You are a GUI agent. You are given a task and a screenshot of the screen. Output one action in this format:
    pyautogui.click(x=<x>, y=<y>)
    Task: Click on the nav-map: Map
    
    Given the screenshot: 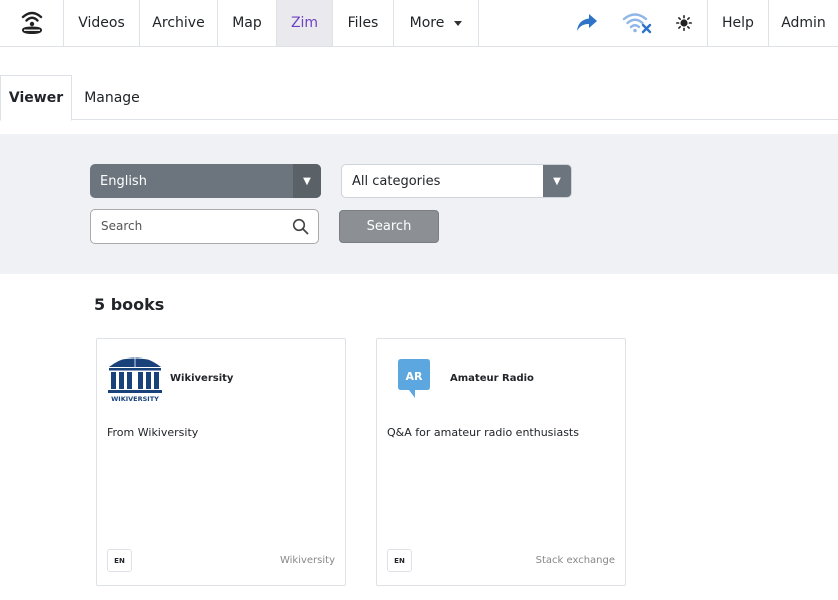 What is the action you would take?
    pyautogui.click(x=247, y=23)
    